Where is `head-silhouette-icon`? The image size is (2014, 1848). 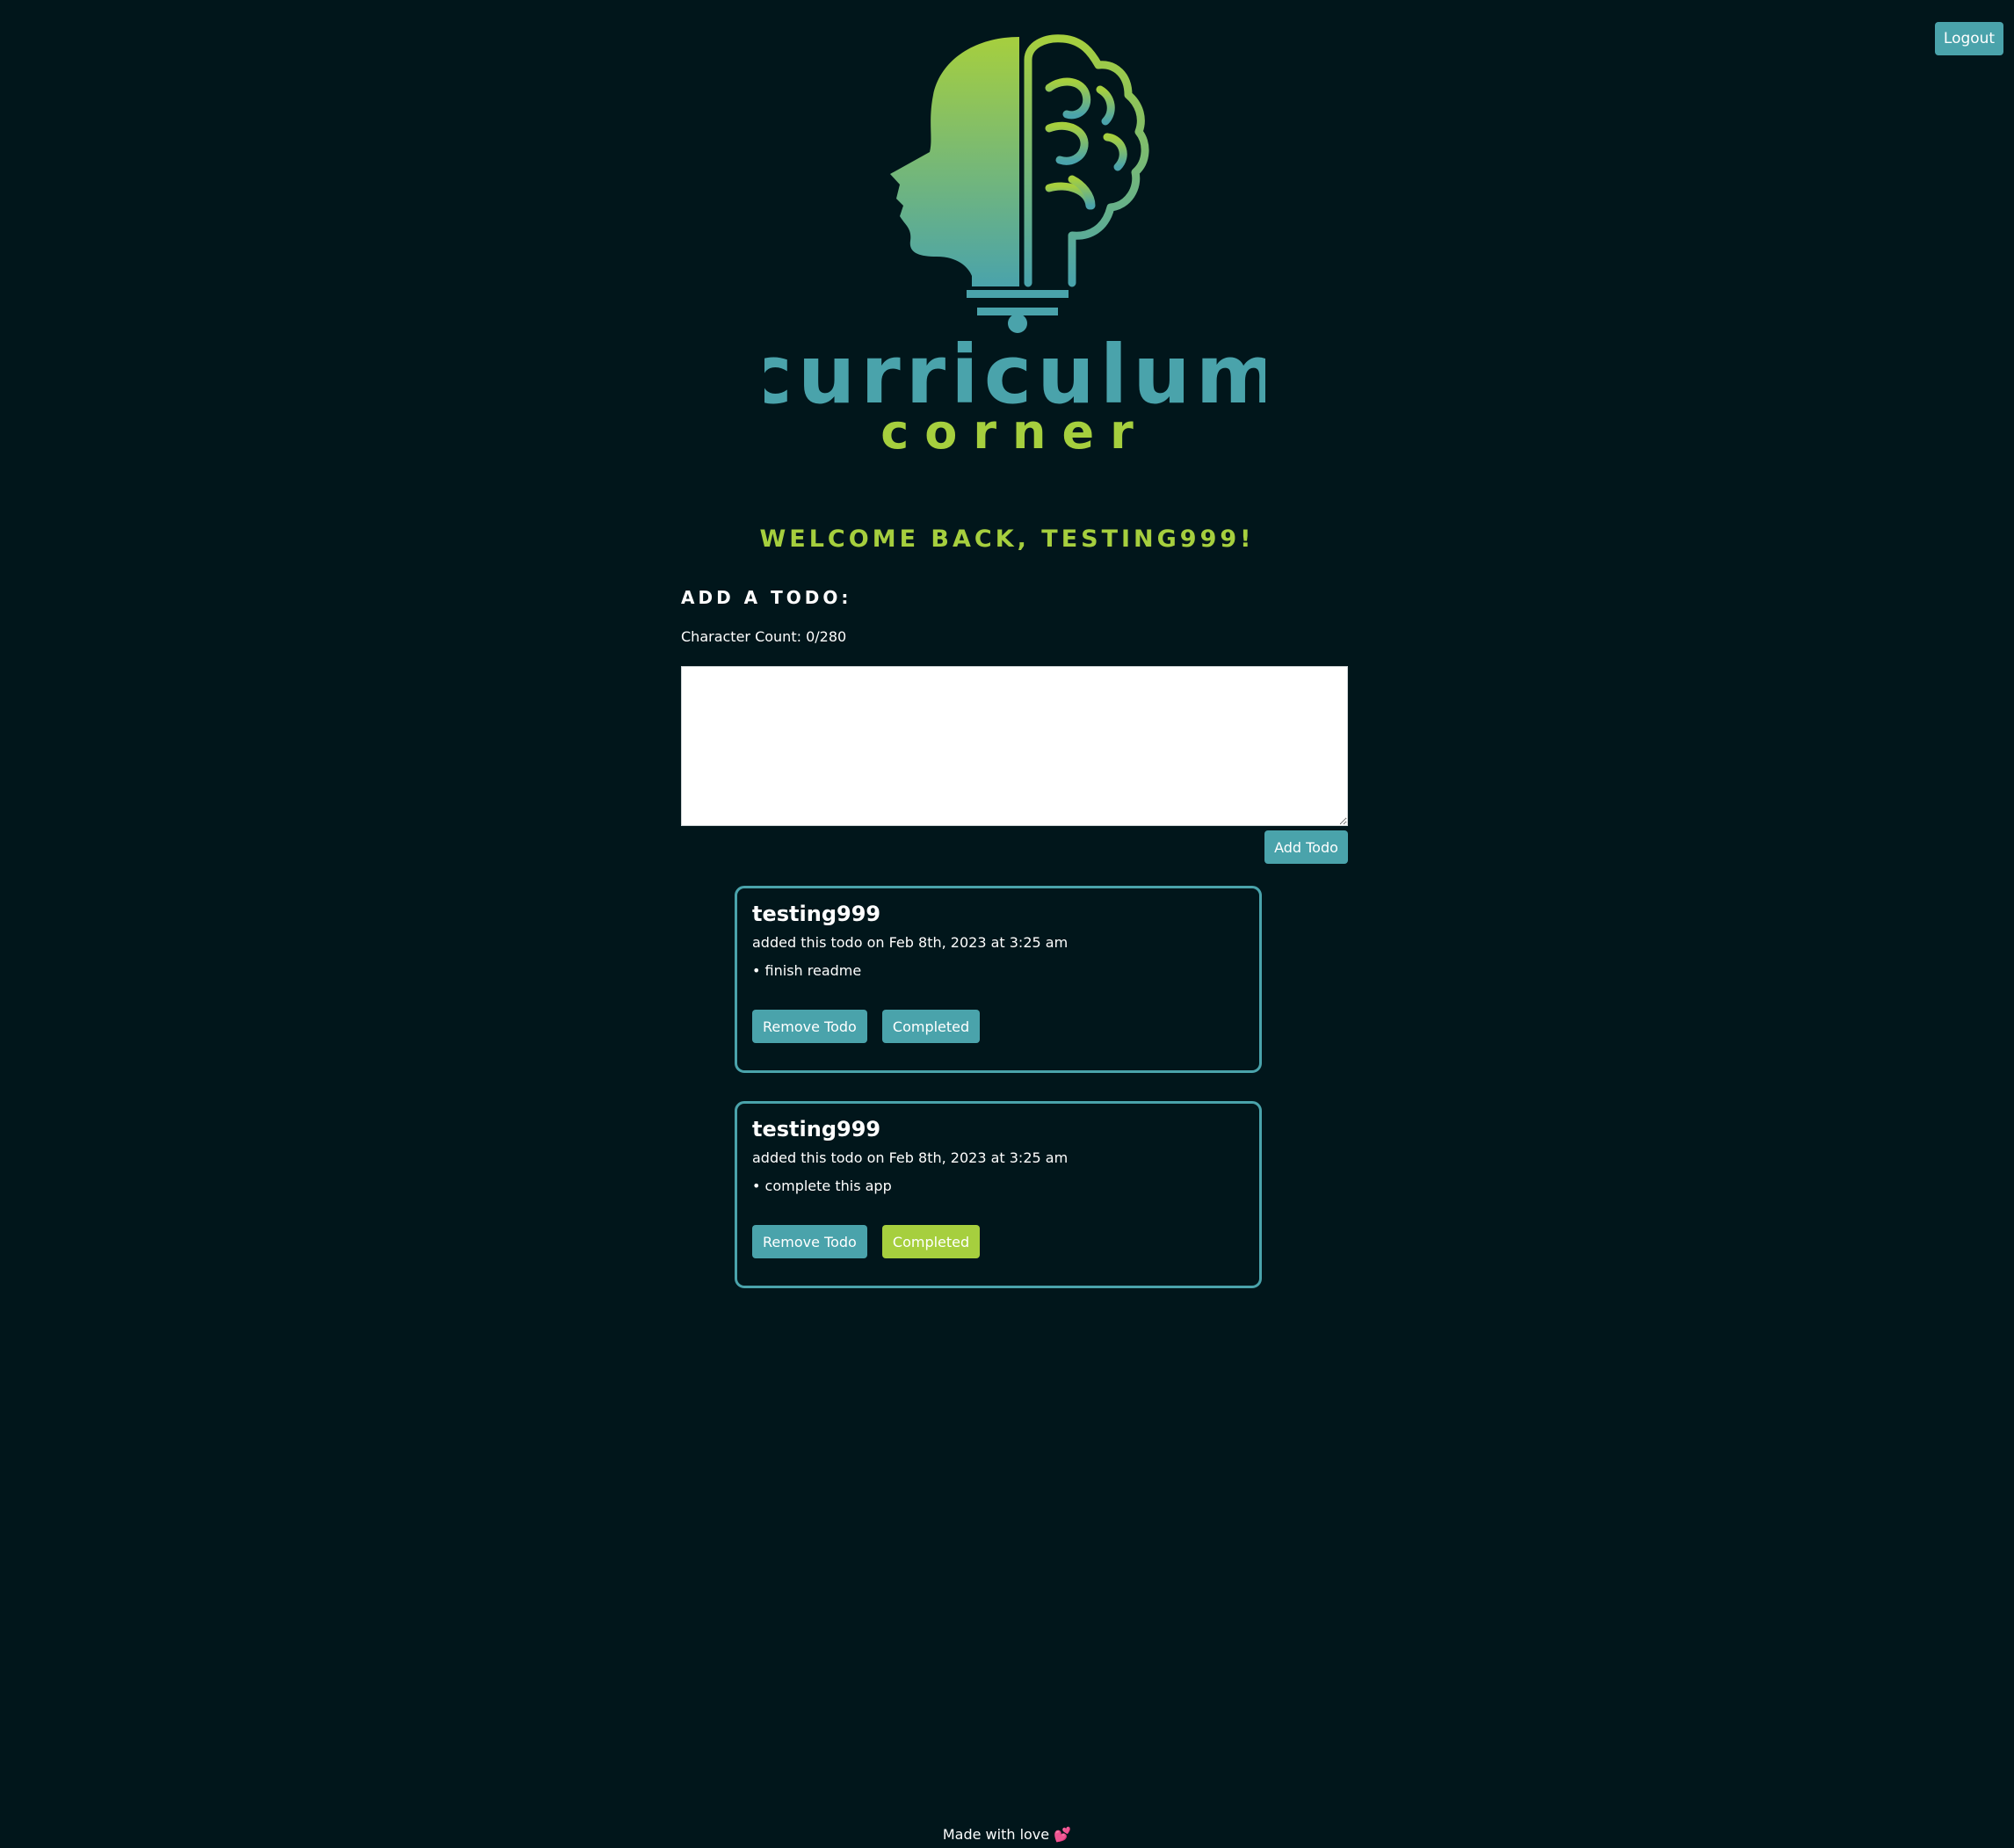
head-silhouette-icon is located at coordinates (954, 161).